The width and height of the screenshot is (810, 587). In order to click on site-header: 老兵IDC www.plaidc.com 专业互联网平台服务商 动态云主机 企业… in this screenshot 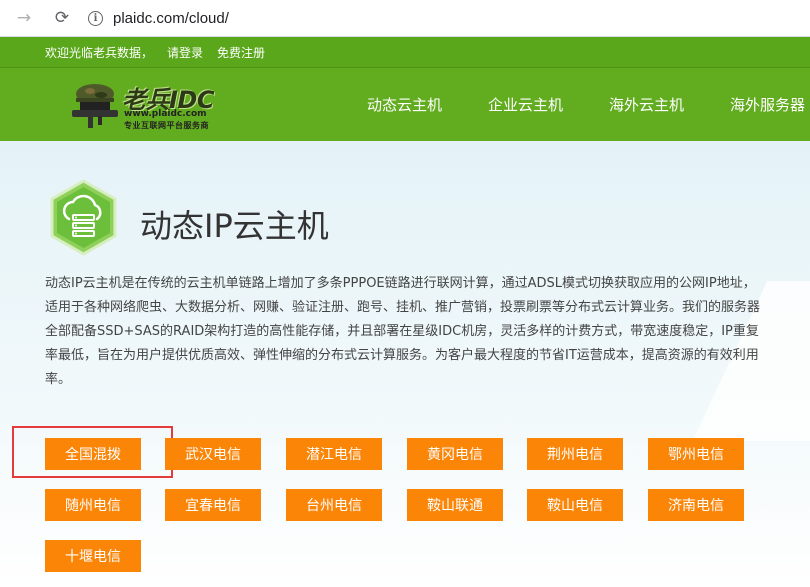, I will do `click(405, 104)`.